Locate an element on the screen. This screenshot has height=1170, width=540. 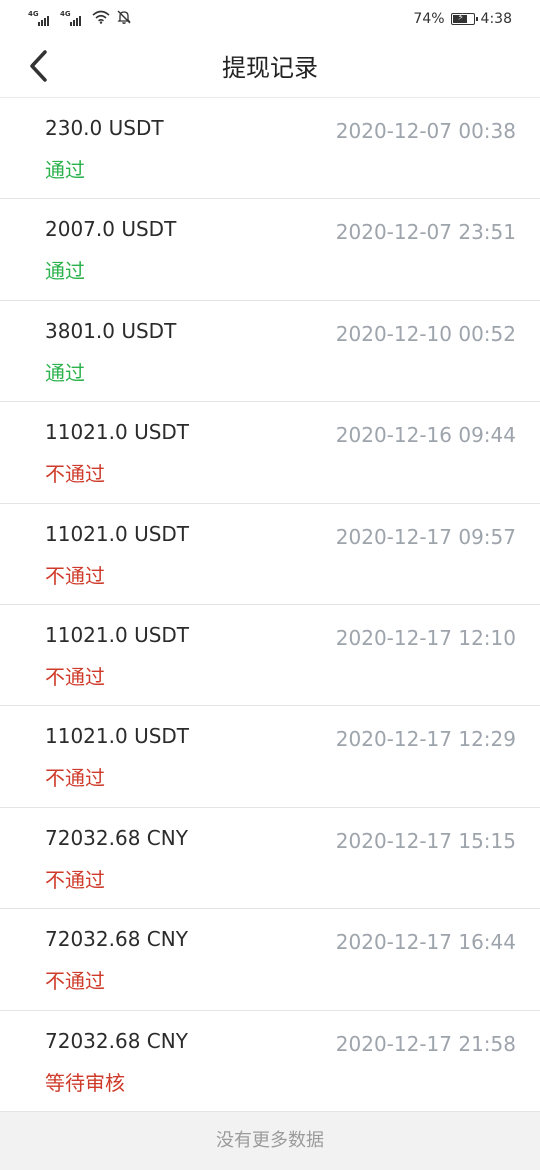
record-date: 2020-12-07 00:38 is located at coordinates (425, 131).